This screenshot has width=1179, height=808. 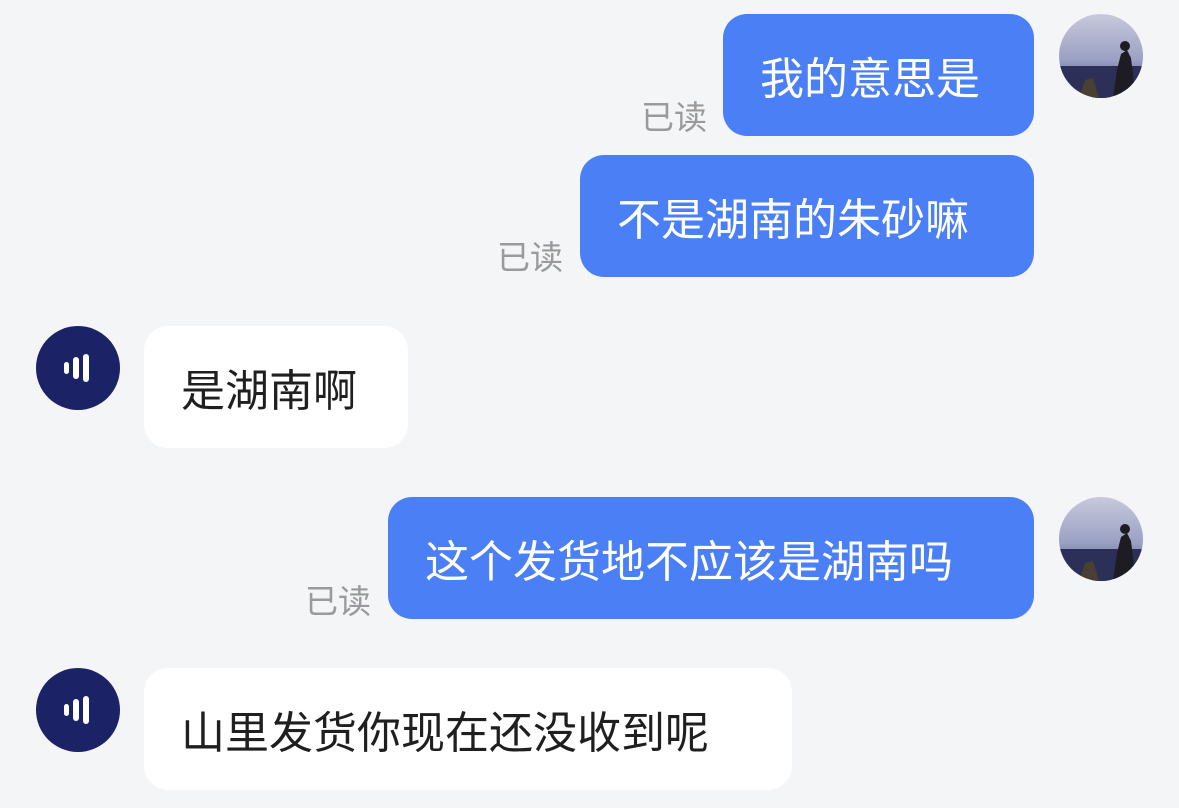 What do you see at coordinates (870, 79) in the screenshot?
I see `message-text: 我的意思是` at bounding box center [870, 79].